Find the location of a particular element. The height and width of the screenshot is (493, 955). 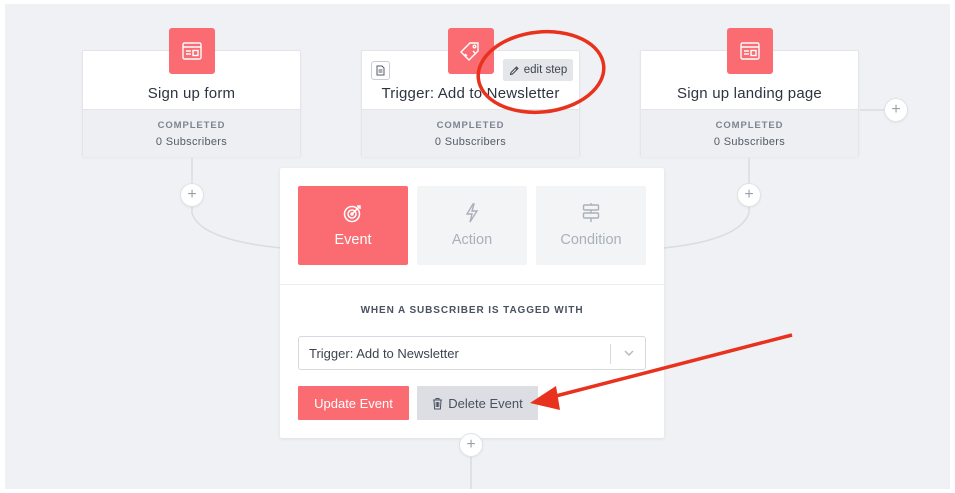

document-icon is located at coordinates (380, 70).